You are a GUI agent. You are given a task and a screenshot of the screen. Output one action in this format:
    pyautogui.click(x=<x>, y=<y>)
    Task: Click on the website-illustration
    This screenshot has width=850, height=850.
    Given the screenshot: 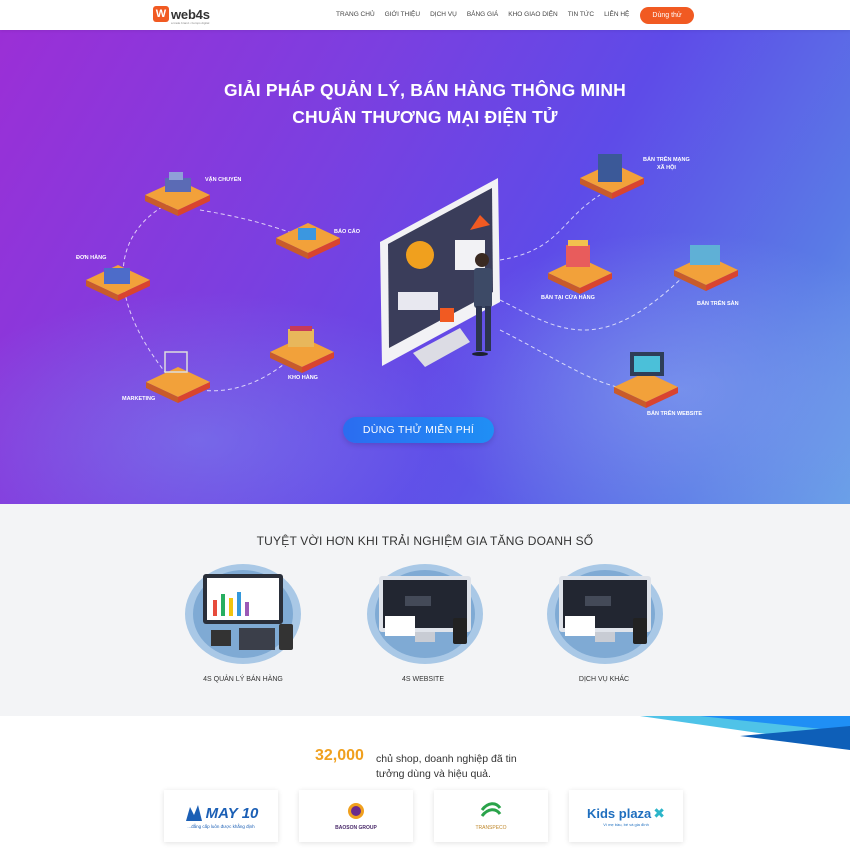 What is the action you would take?
    pyautogui.click(x=425, y=614)
    